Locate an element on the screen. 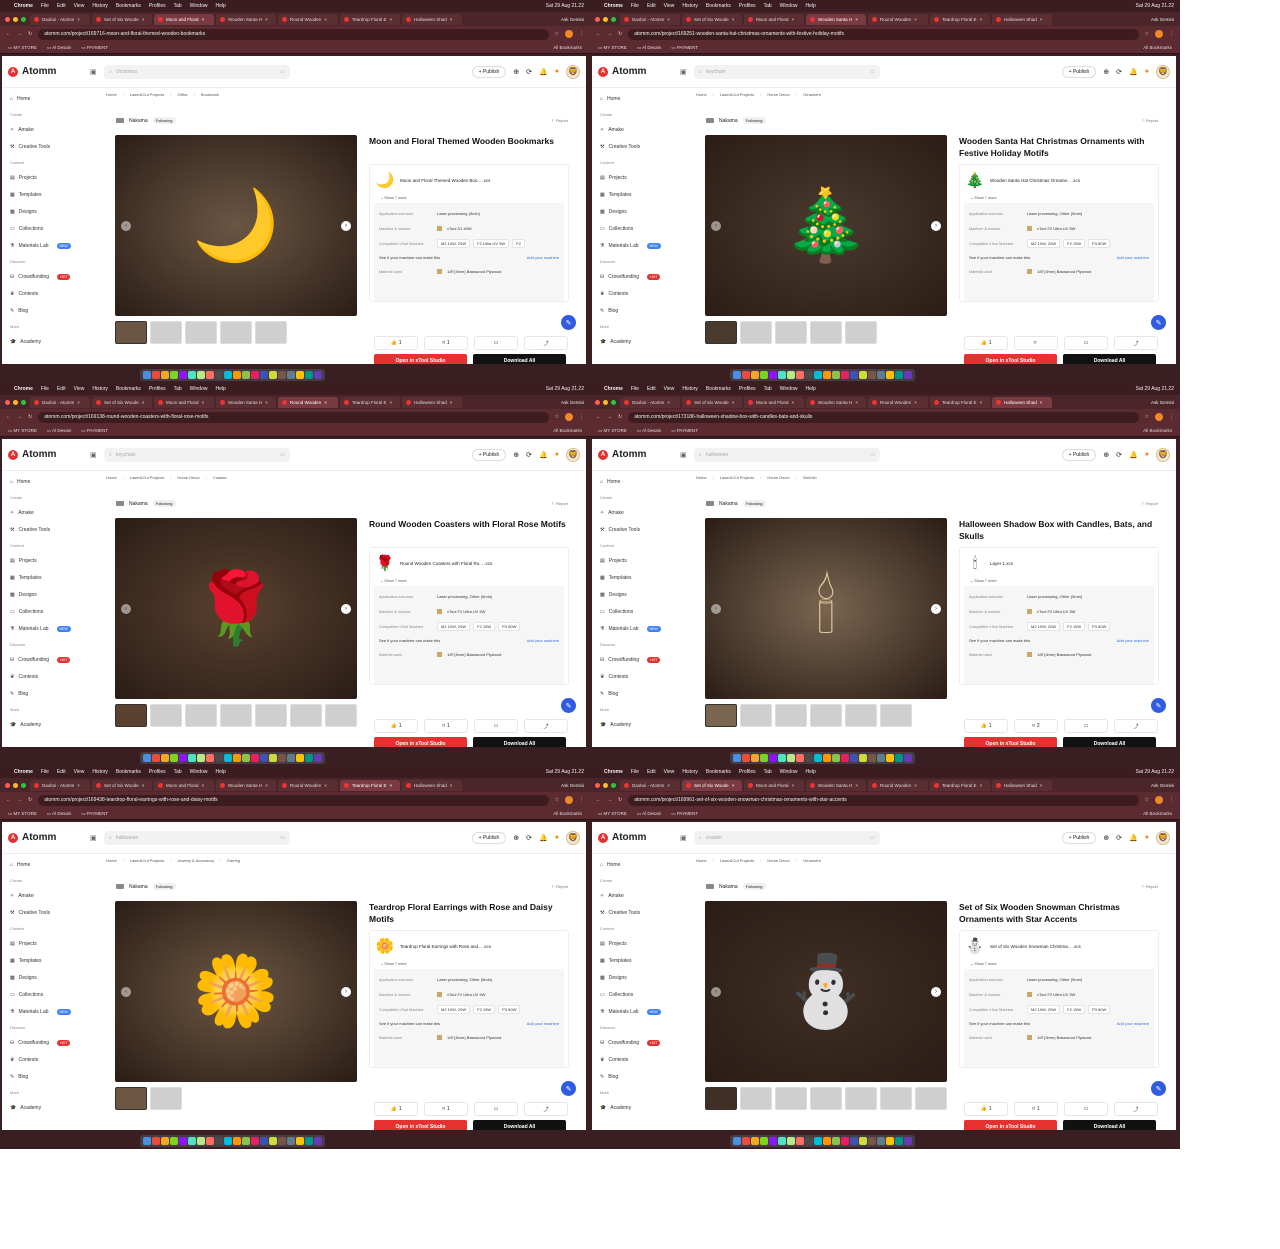  breadcrumb-item: Home is located at coordinates (111, 477).